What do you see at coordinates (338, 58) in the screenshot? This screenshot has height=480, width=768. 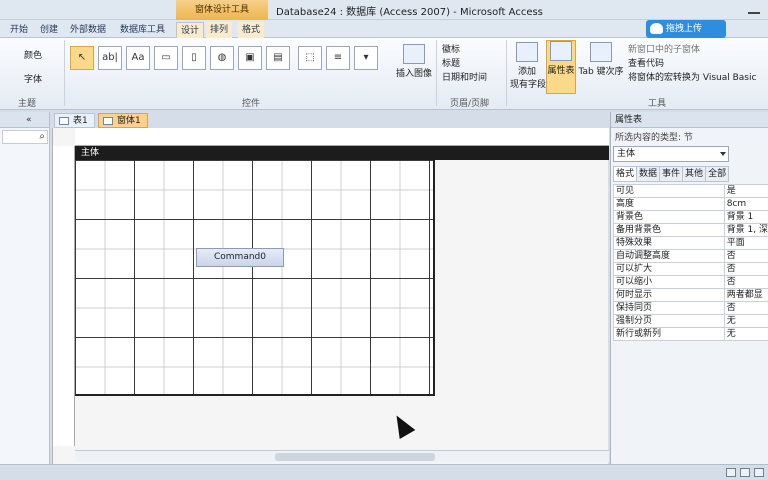 I see `page-break-icon: ≡` at bounding box center [338, 58].